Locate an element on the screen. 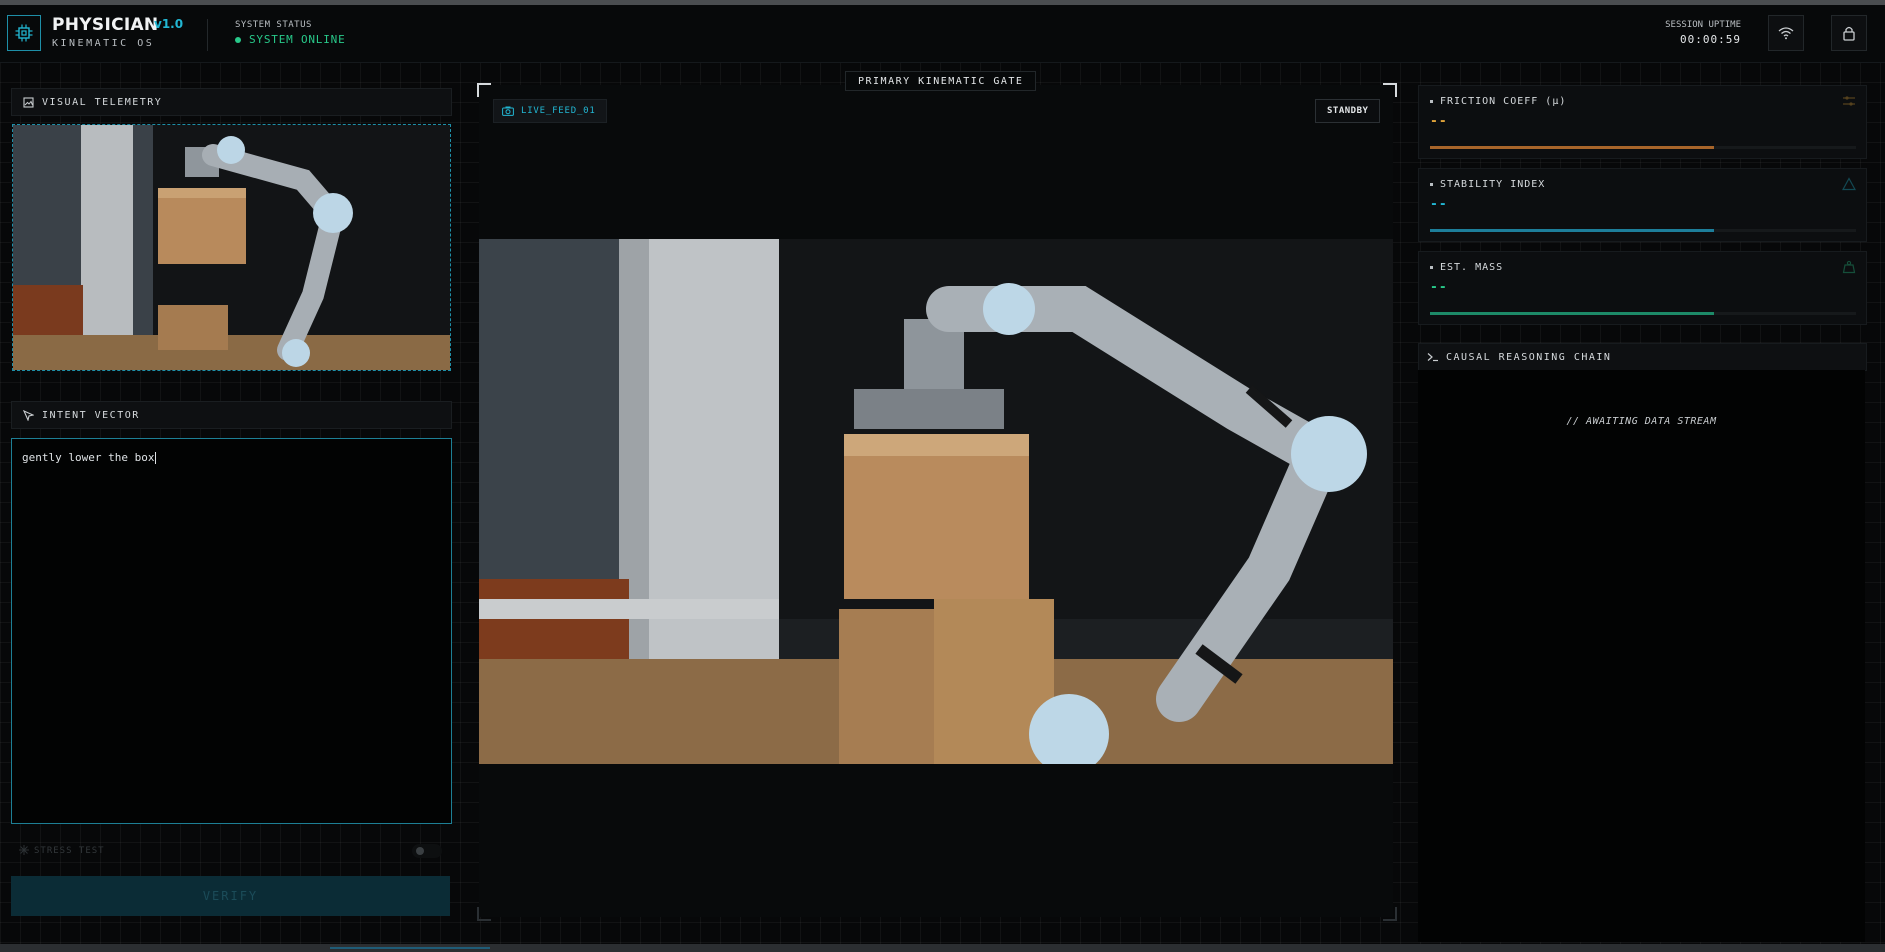 The height and width of the screenshot is (952, 1885). metric-label: EST. MASS is located at coordinates (1472, 267).